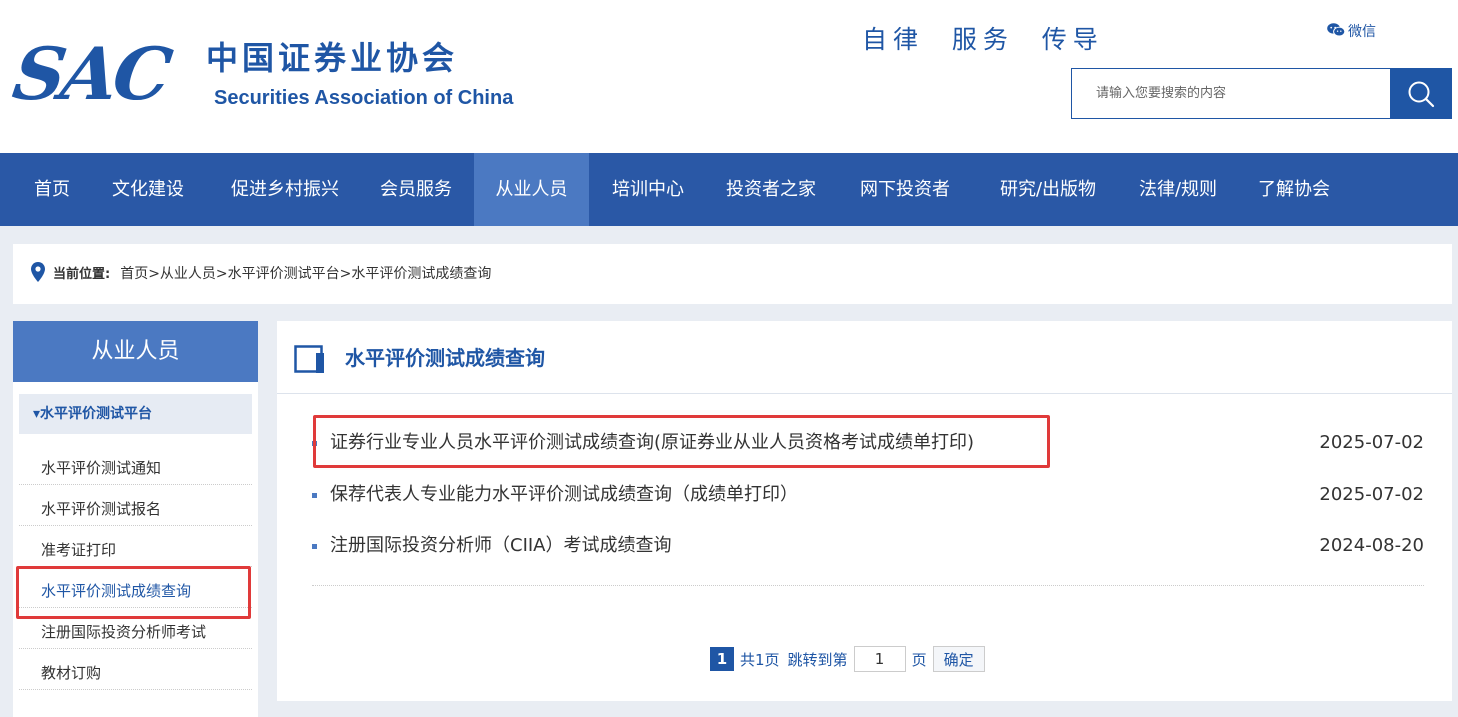 The image size is (1458, 717). I want to click on nav-item-law: 法律/规则, so click(1178, 189).